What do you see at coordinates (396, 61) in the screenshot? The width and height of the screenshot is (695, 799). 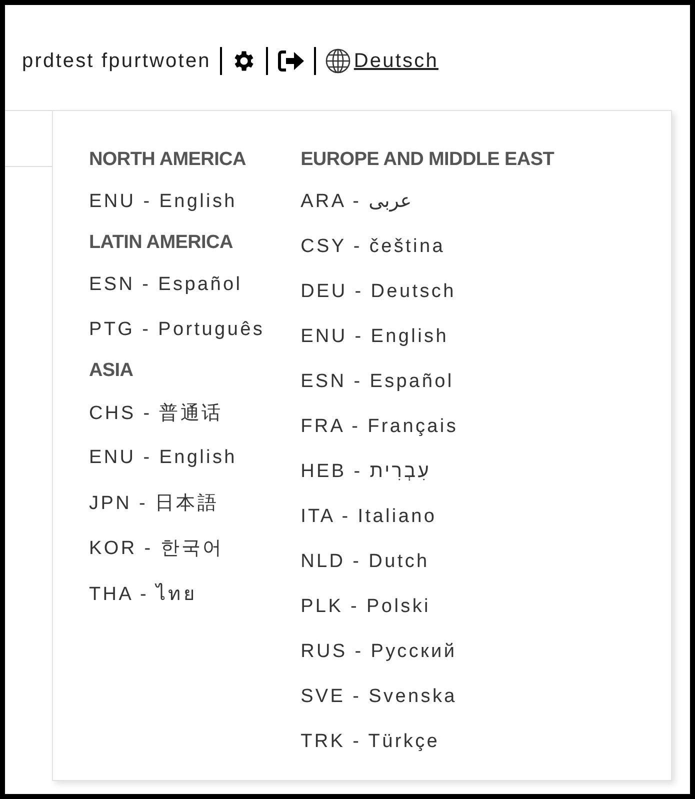 I see `language-link: Deutsch` at bounding box center [396, 61].